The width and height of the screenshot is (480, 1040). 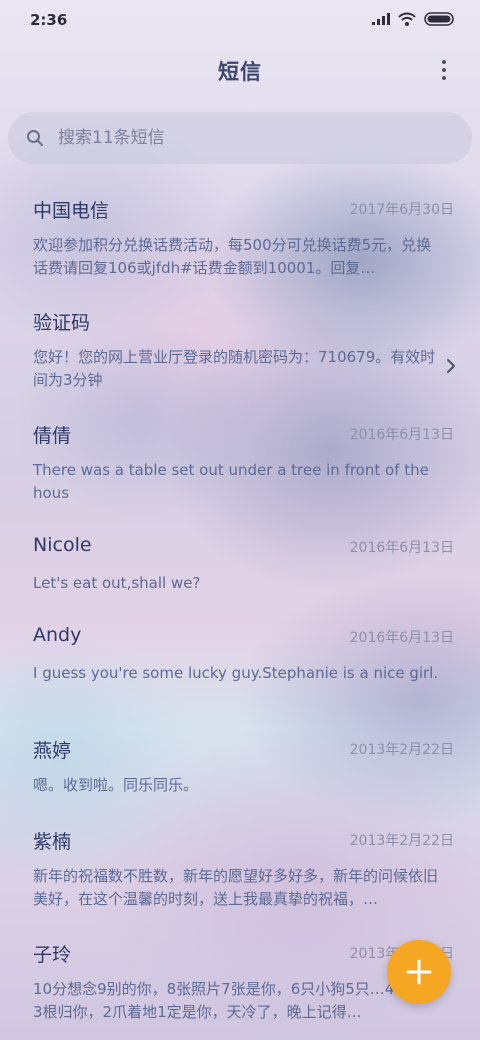 I want to click on search-bar, so click(x=240, y=138).